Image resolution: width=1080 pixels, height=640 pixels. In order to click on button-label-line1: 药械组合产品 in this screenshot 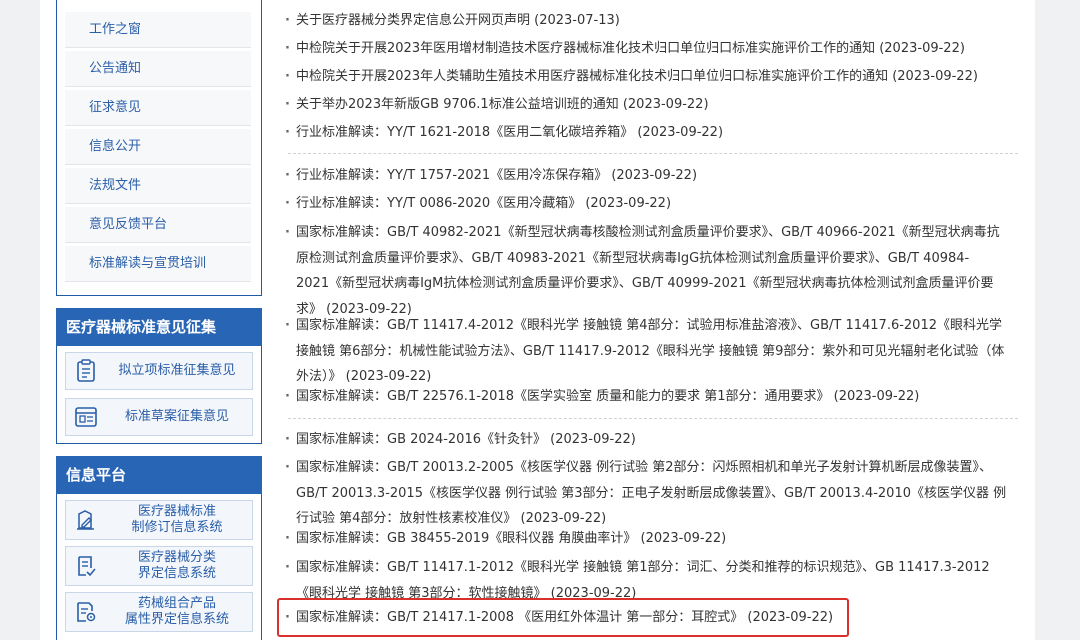, I will do `click(176, 603)`.